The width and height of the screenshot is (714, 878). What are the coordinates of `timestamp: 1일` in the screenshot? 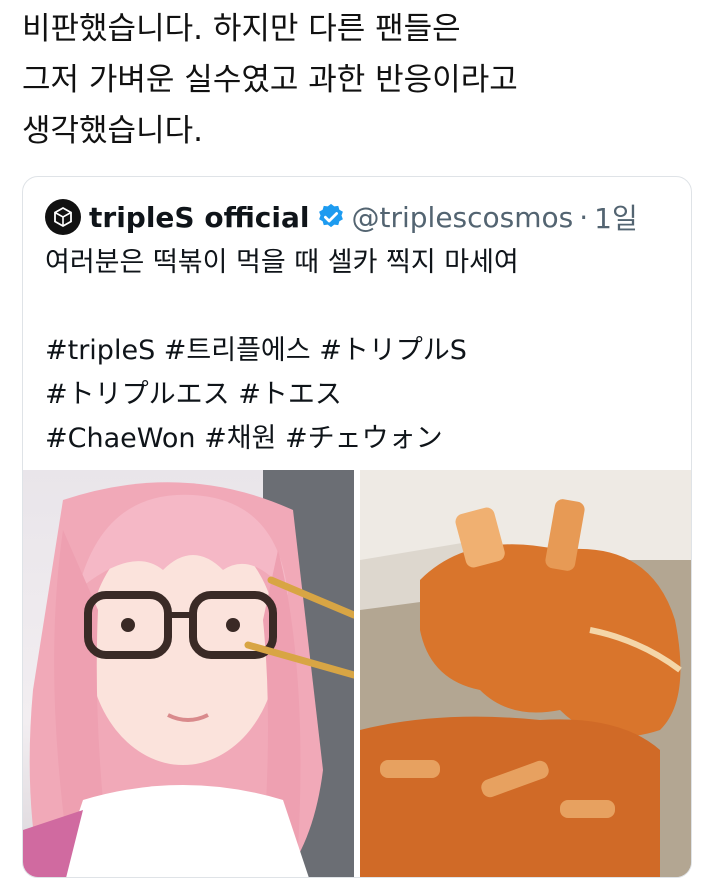 It's located at (616, 217).